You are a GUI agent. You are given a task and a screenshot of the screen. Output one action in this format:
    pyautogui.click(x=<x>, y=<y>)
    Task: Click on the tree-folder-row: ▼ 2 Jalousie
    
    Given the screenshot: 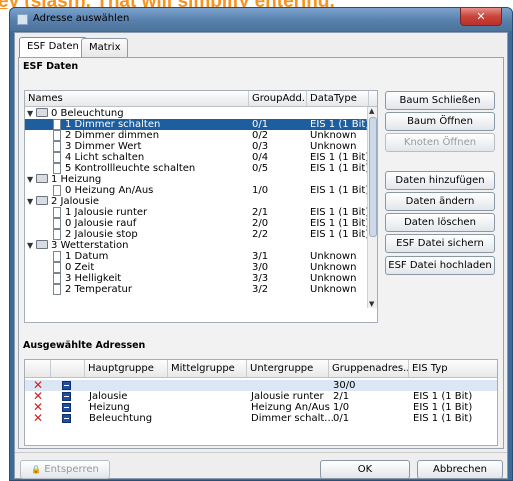 What is the action you would take?
    pyautogui.click(x=196, y=201)
    